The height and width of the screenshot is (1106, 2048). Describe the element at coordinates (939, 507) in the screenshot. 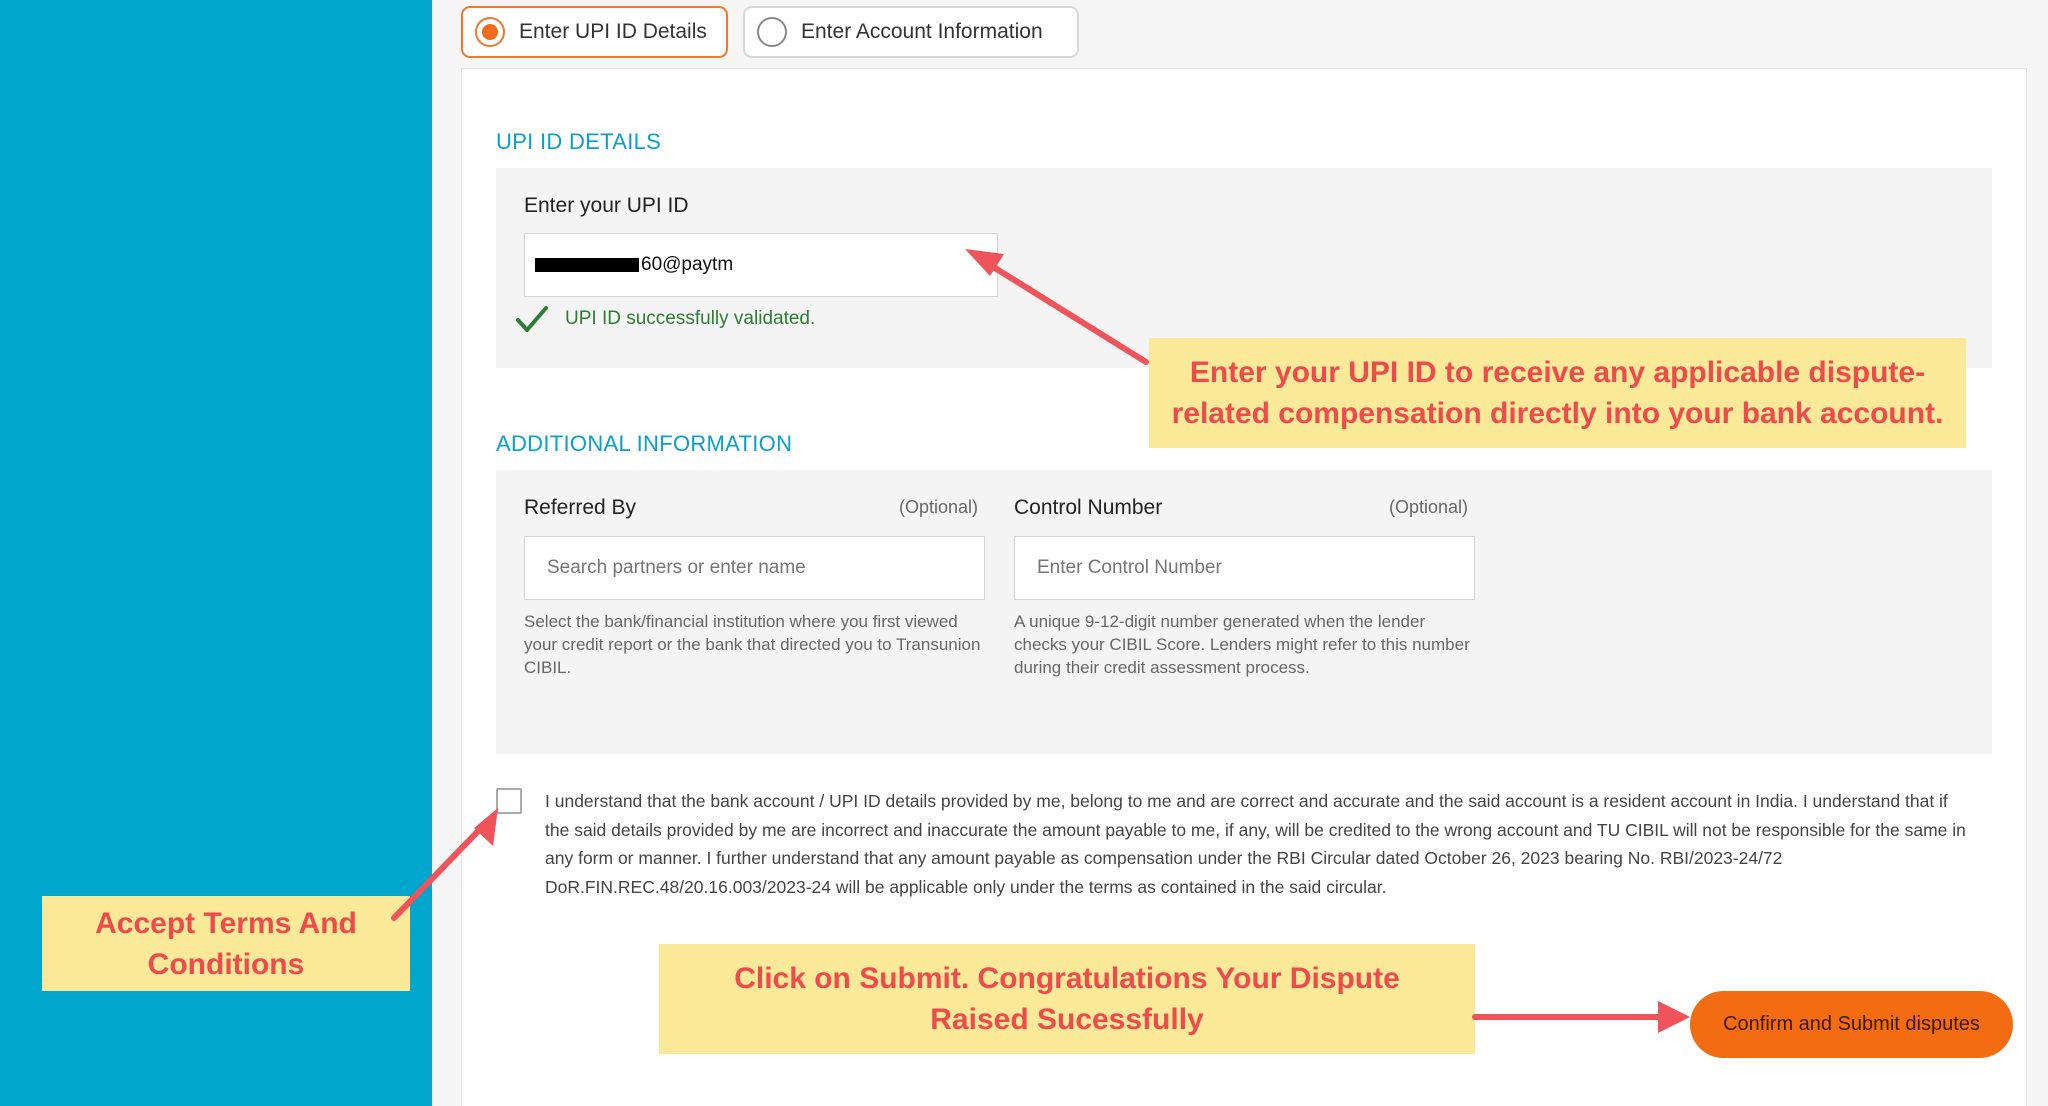

I see `referred-by-optional: (Optional)` at that location.